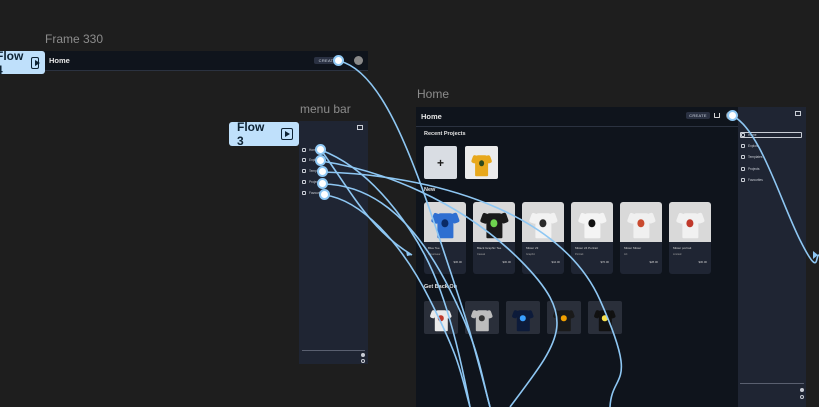 Image resolution: width=819 pixels, height=407 pixels. What do you see at coordinates (358, 60) in the screenshot?
I see `frame330-avatar` at bounding box center [358, 60].